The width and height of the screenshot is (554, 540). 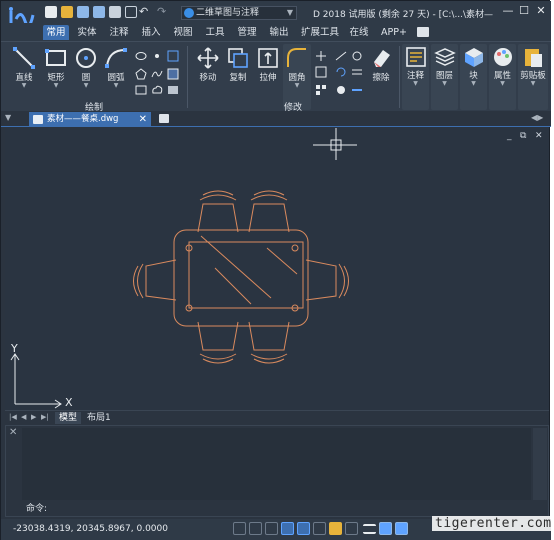 I want to click on eraser-icon, so click(x=382, y=58).